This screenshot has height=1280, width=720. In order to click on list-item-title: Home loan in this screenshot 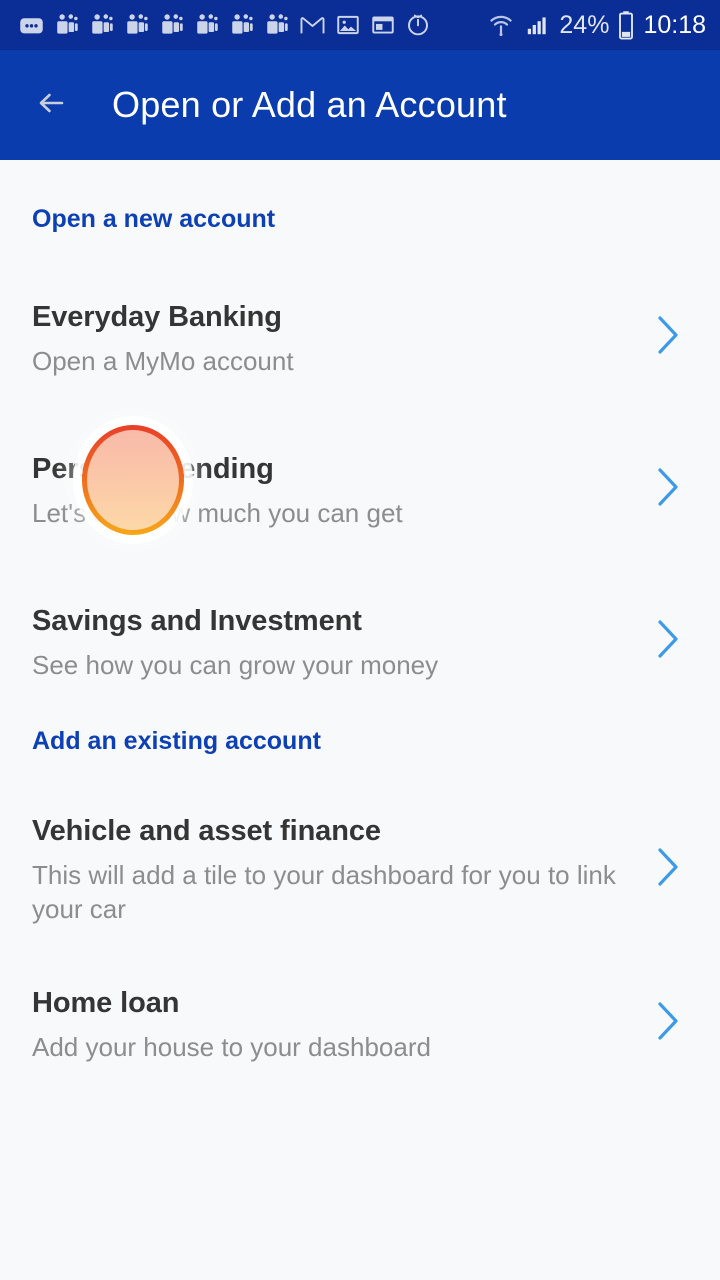, I will do `click(106, 1002)`.